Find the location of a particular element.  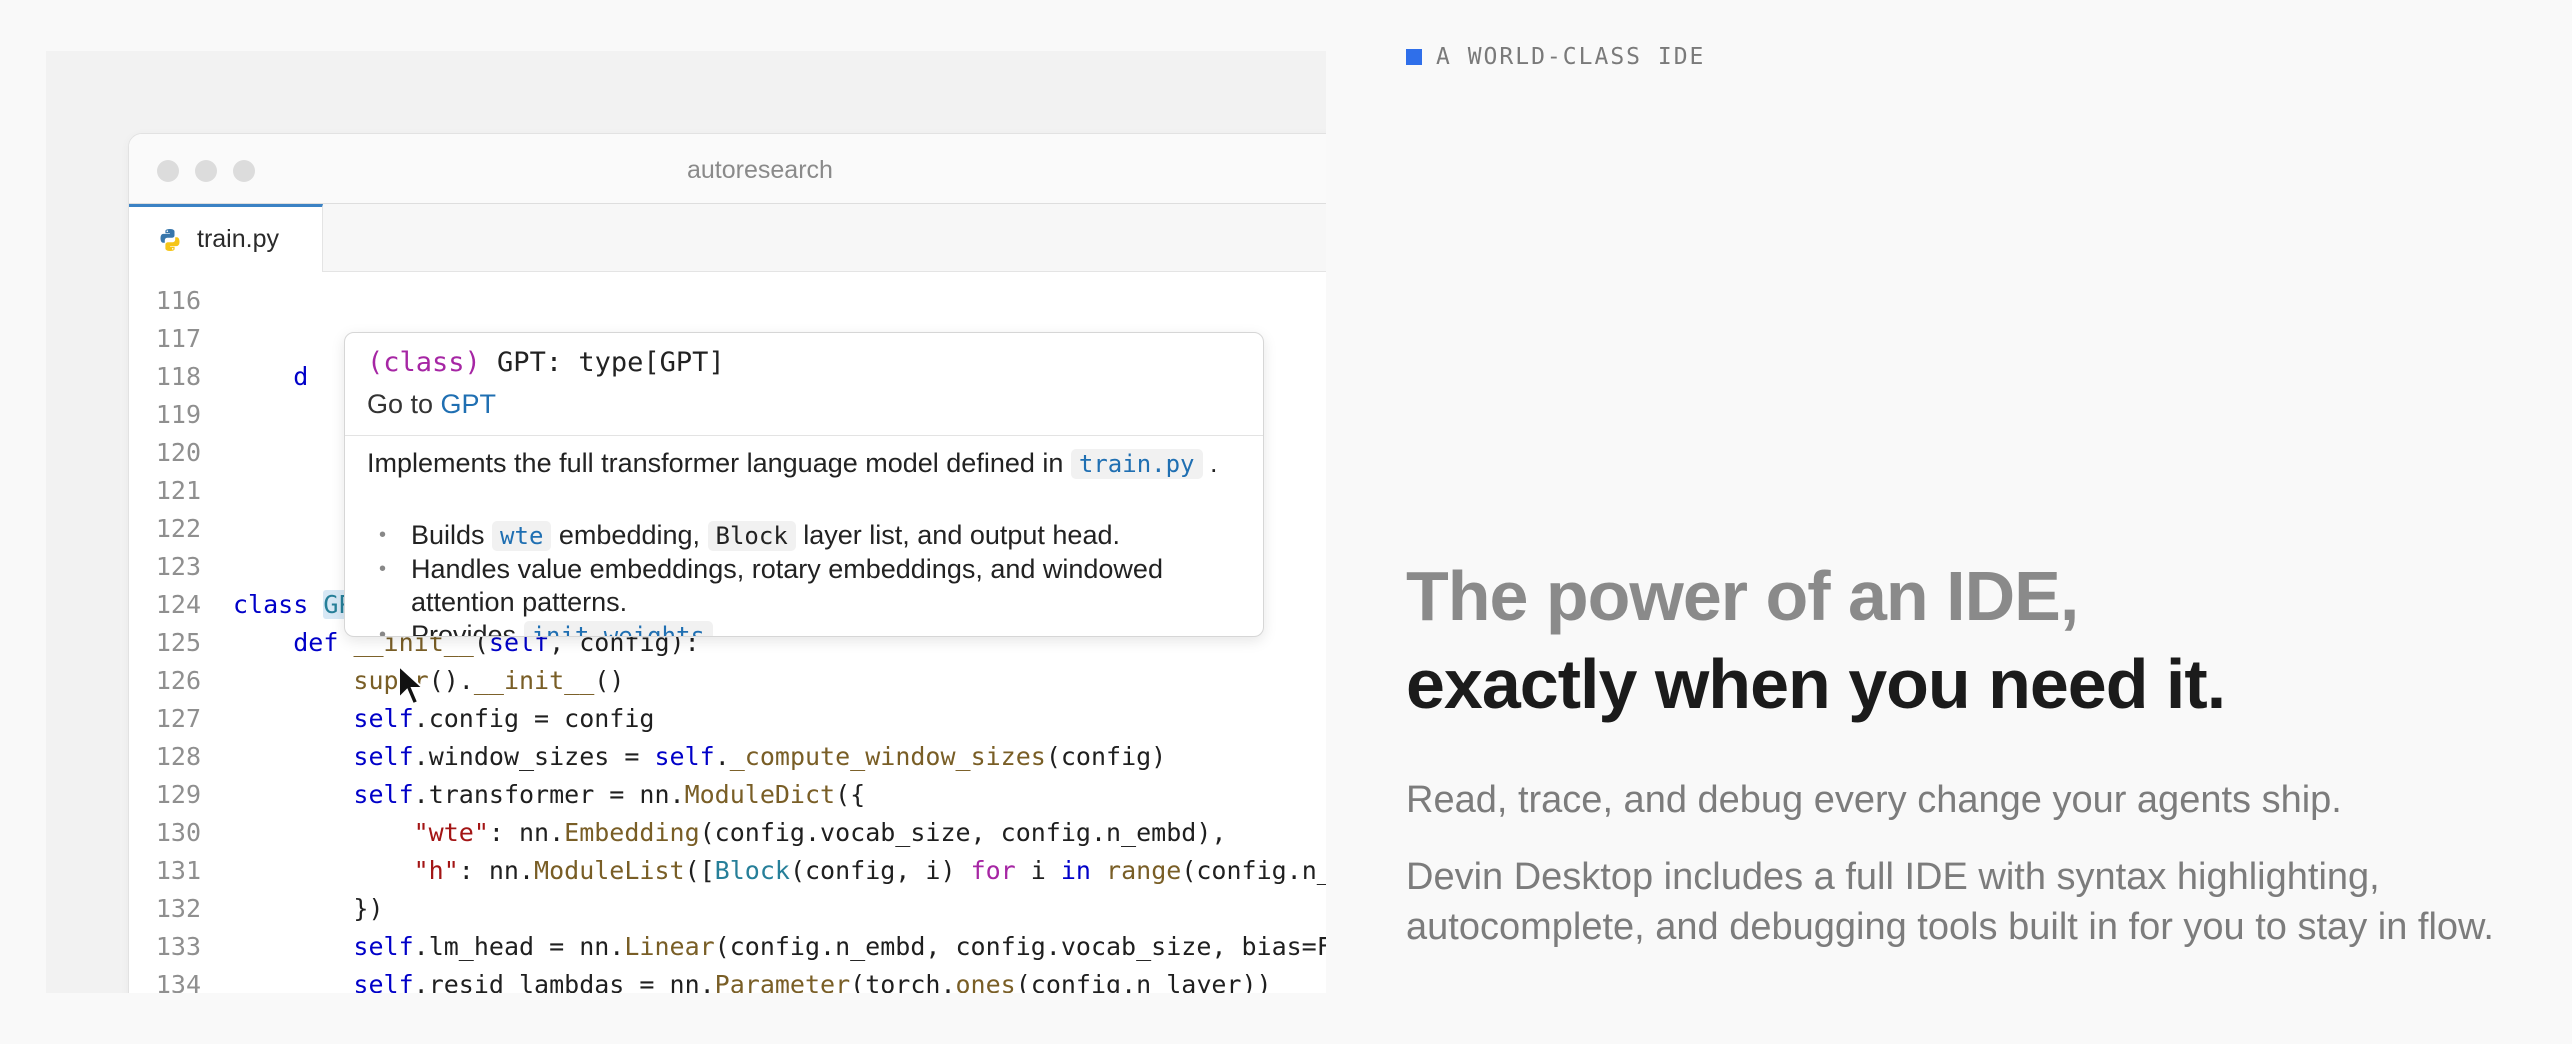

line-number: 133 is located at coordinates (178, 946).